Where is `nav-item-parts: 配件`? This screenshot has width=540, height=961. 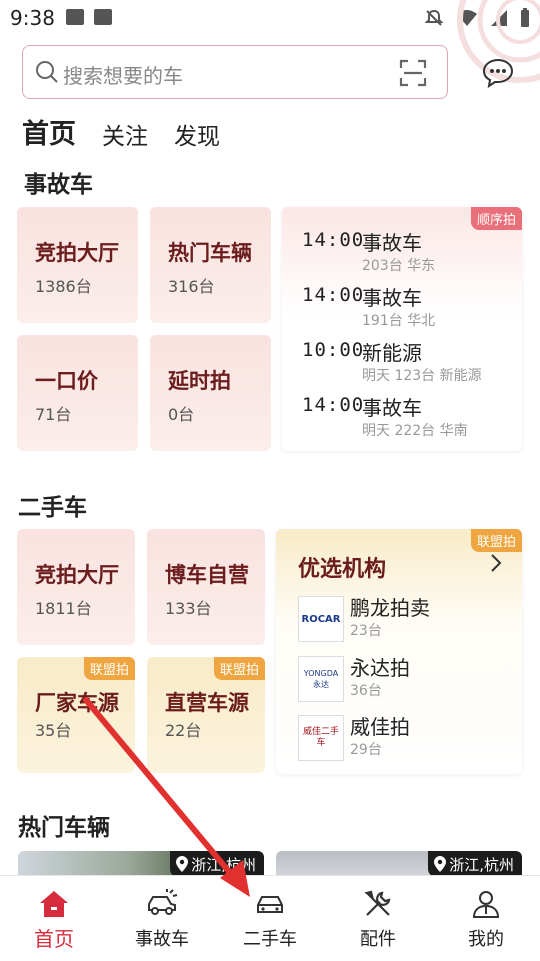 nav-item-parts: 配件 is located at coordinates (378, 918).